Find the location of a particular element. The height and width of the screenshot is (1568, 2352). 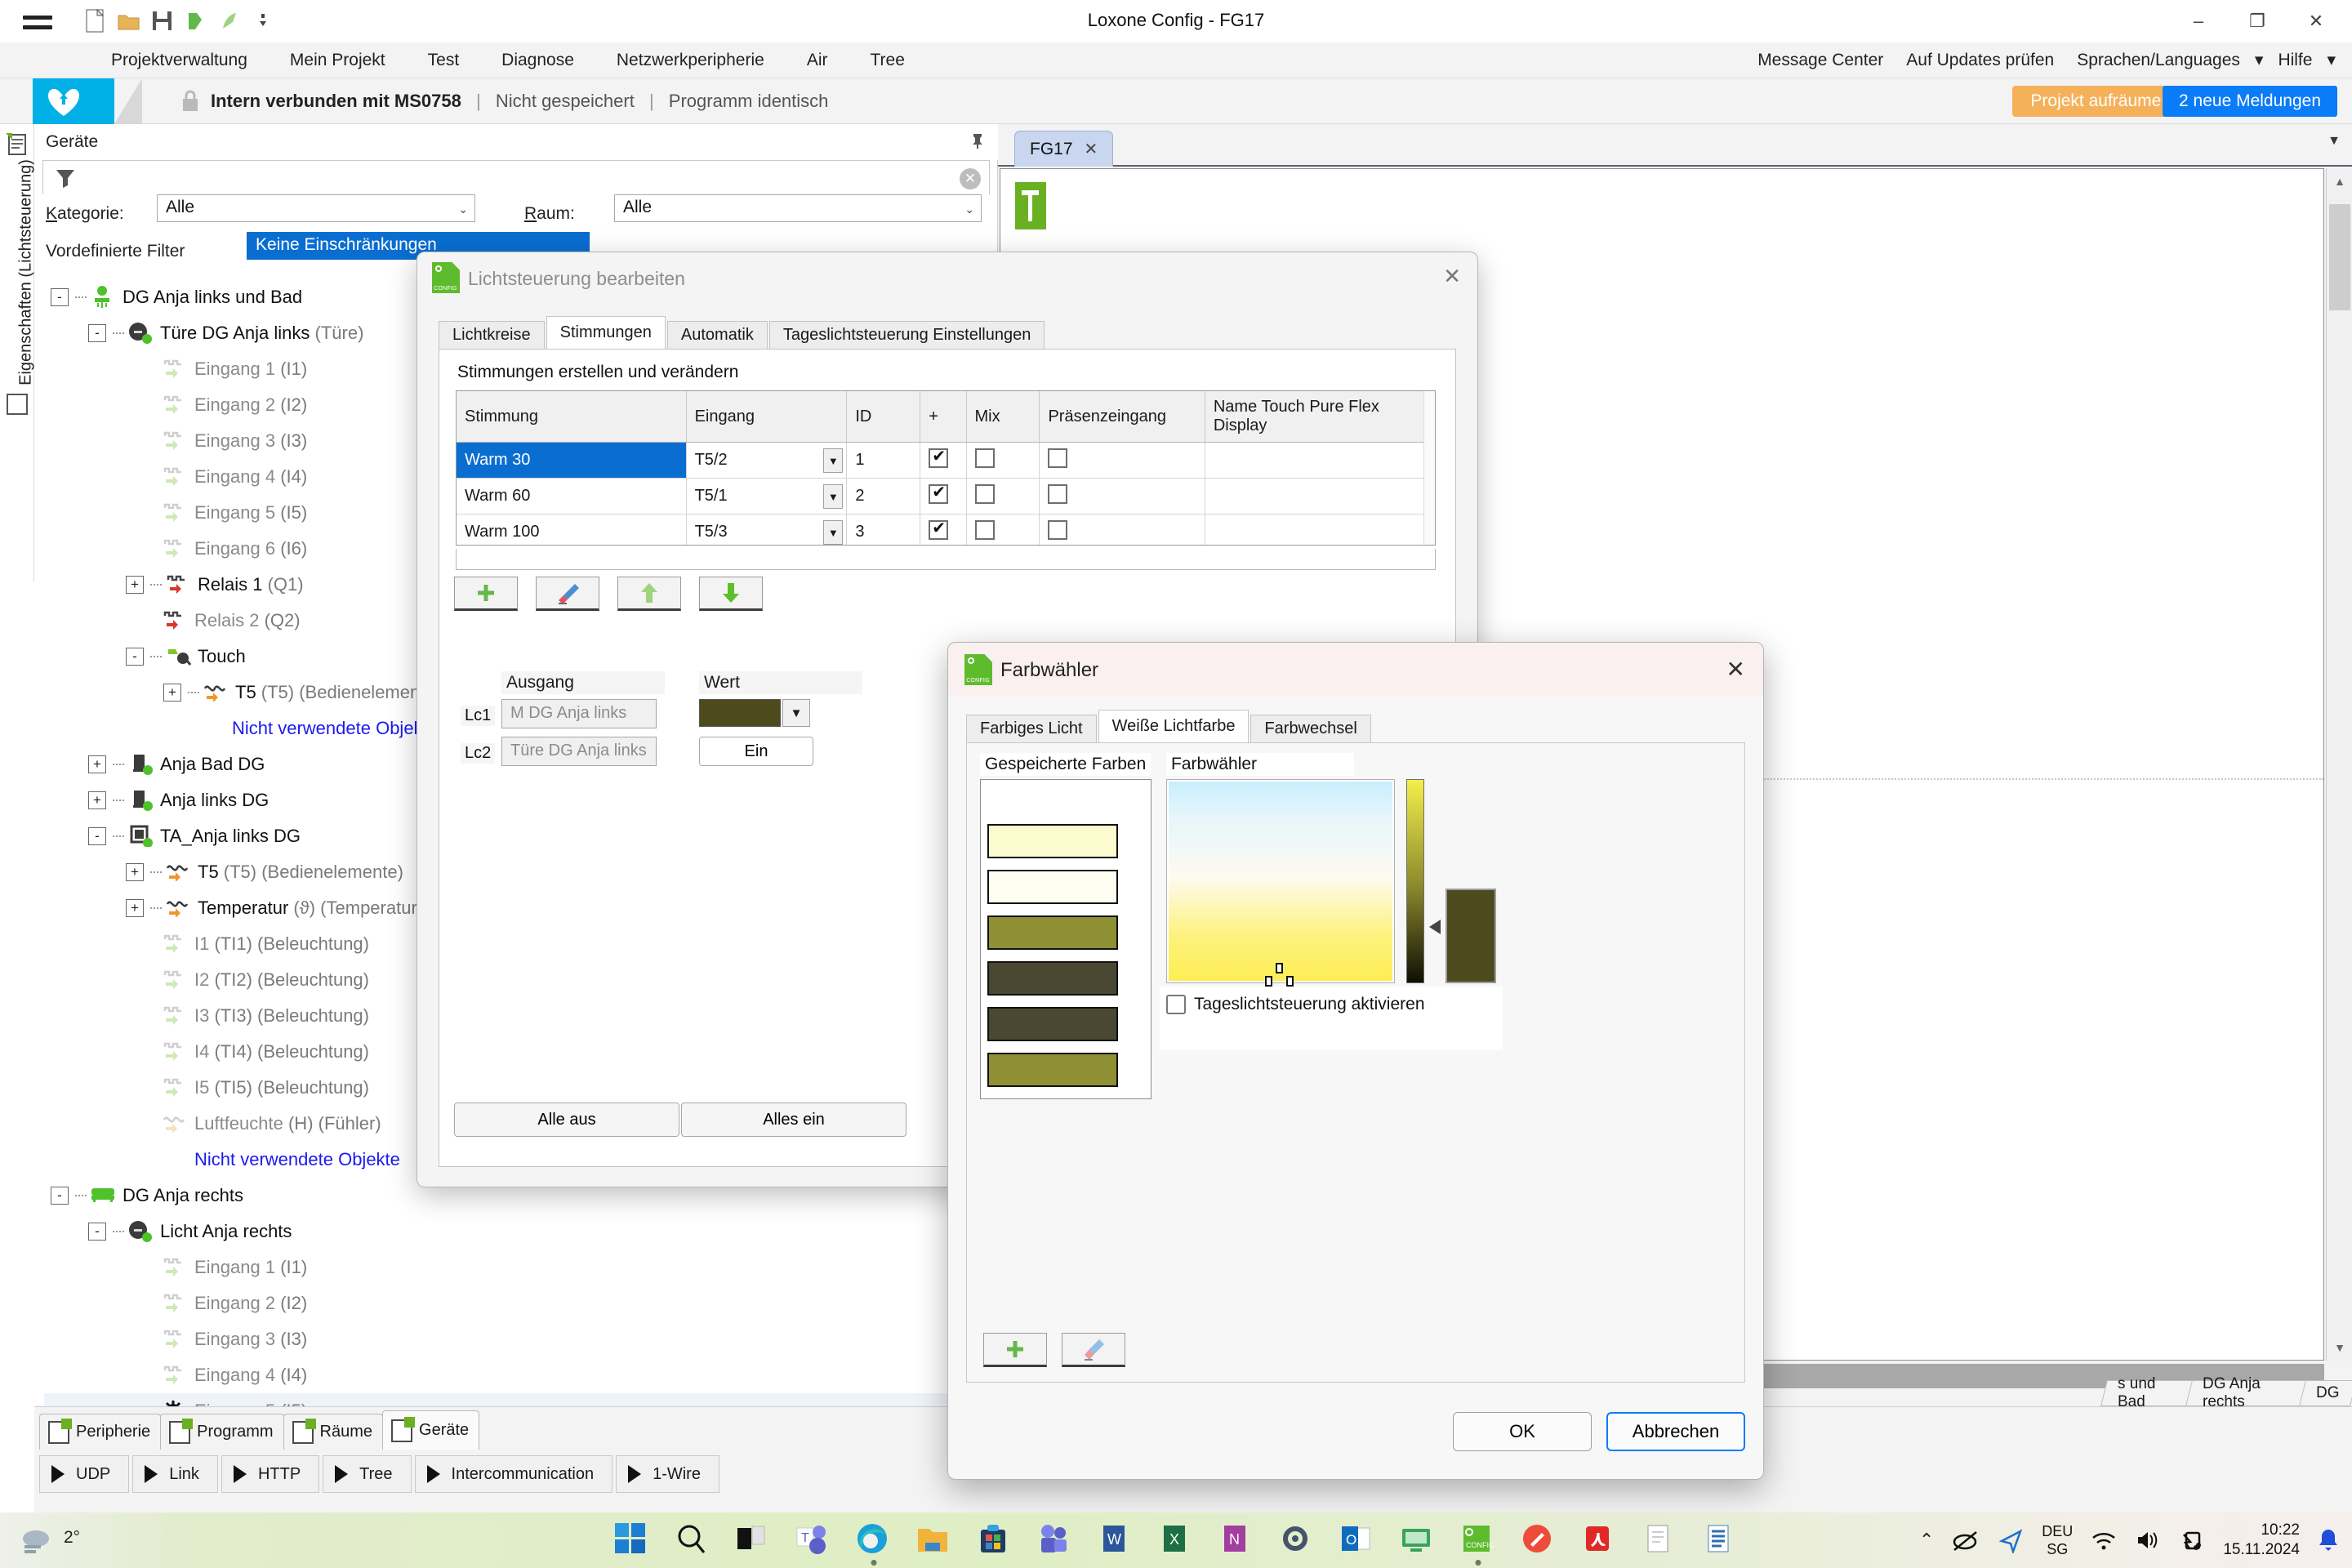

mood-name-cell: Warm 100 is located at coordinates (572, 529).